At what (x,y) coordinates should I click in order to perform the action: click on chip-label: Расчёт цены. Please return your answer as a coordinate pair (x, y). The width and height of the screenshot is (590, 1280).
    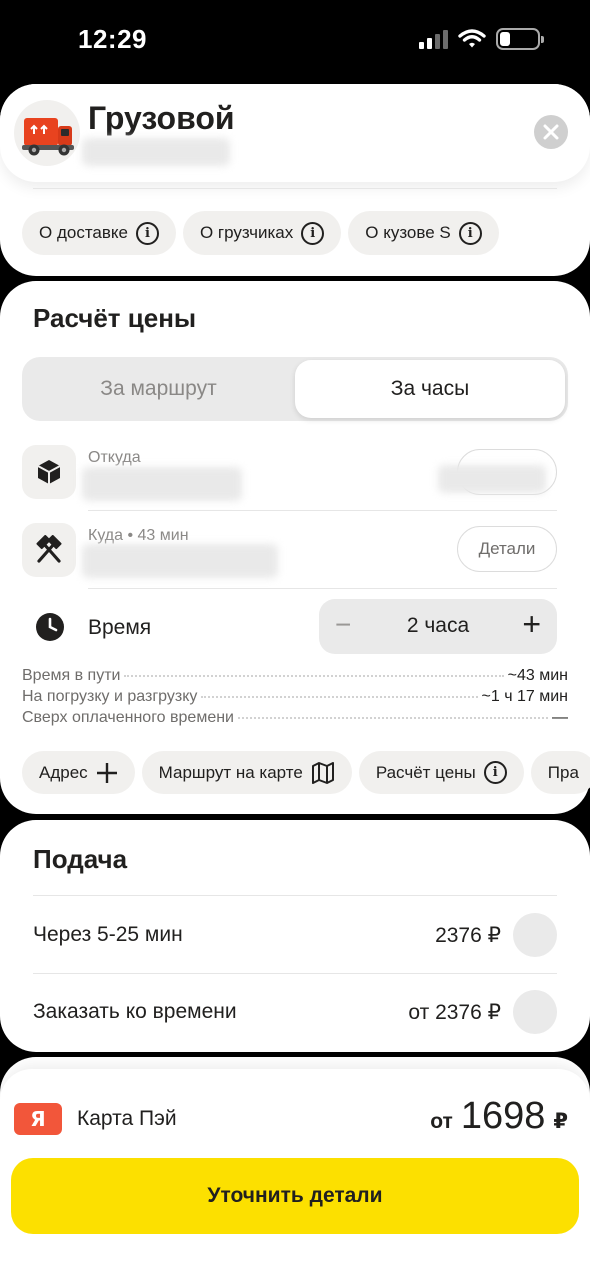
    Looking at the image, I should click on (425, 772).